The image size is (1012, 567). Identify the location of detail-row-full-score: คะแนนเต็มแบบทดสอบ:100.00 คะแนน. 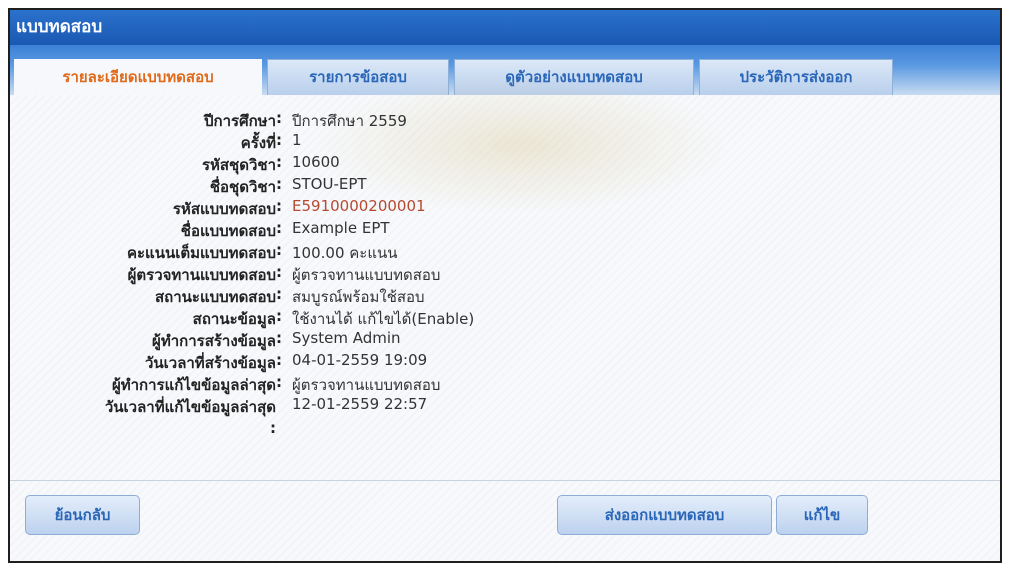
(242, 252).